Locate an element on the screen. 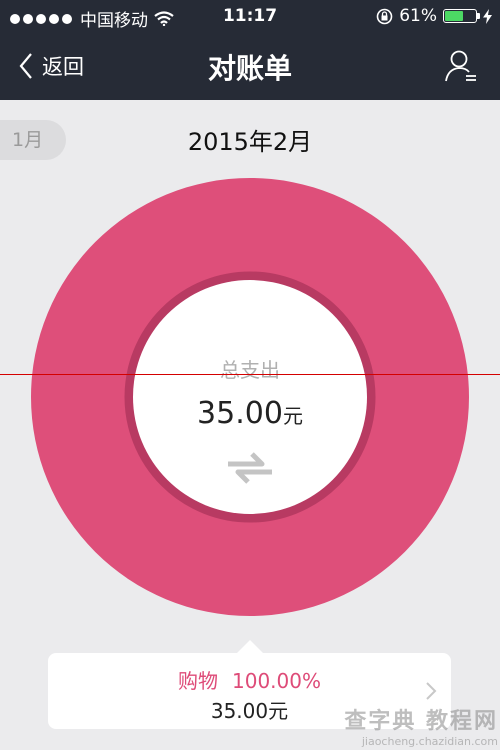 The height and width of the screenshot is (750, 500). red-guide-line is located at coordinates (250, 374).